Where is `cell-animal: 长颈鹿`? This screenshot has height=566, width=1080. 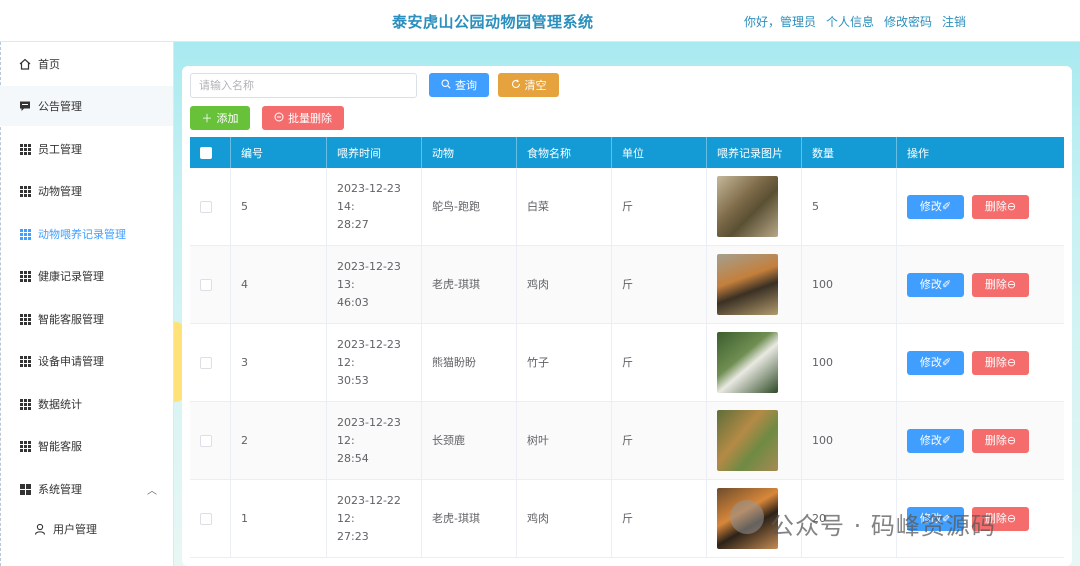 cell-animal: 长颈鹿 is located at coordinates (469, 440).